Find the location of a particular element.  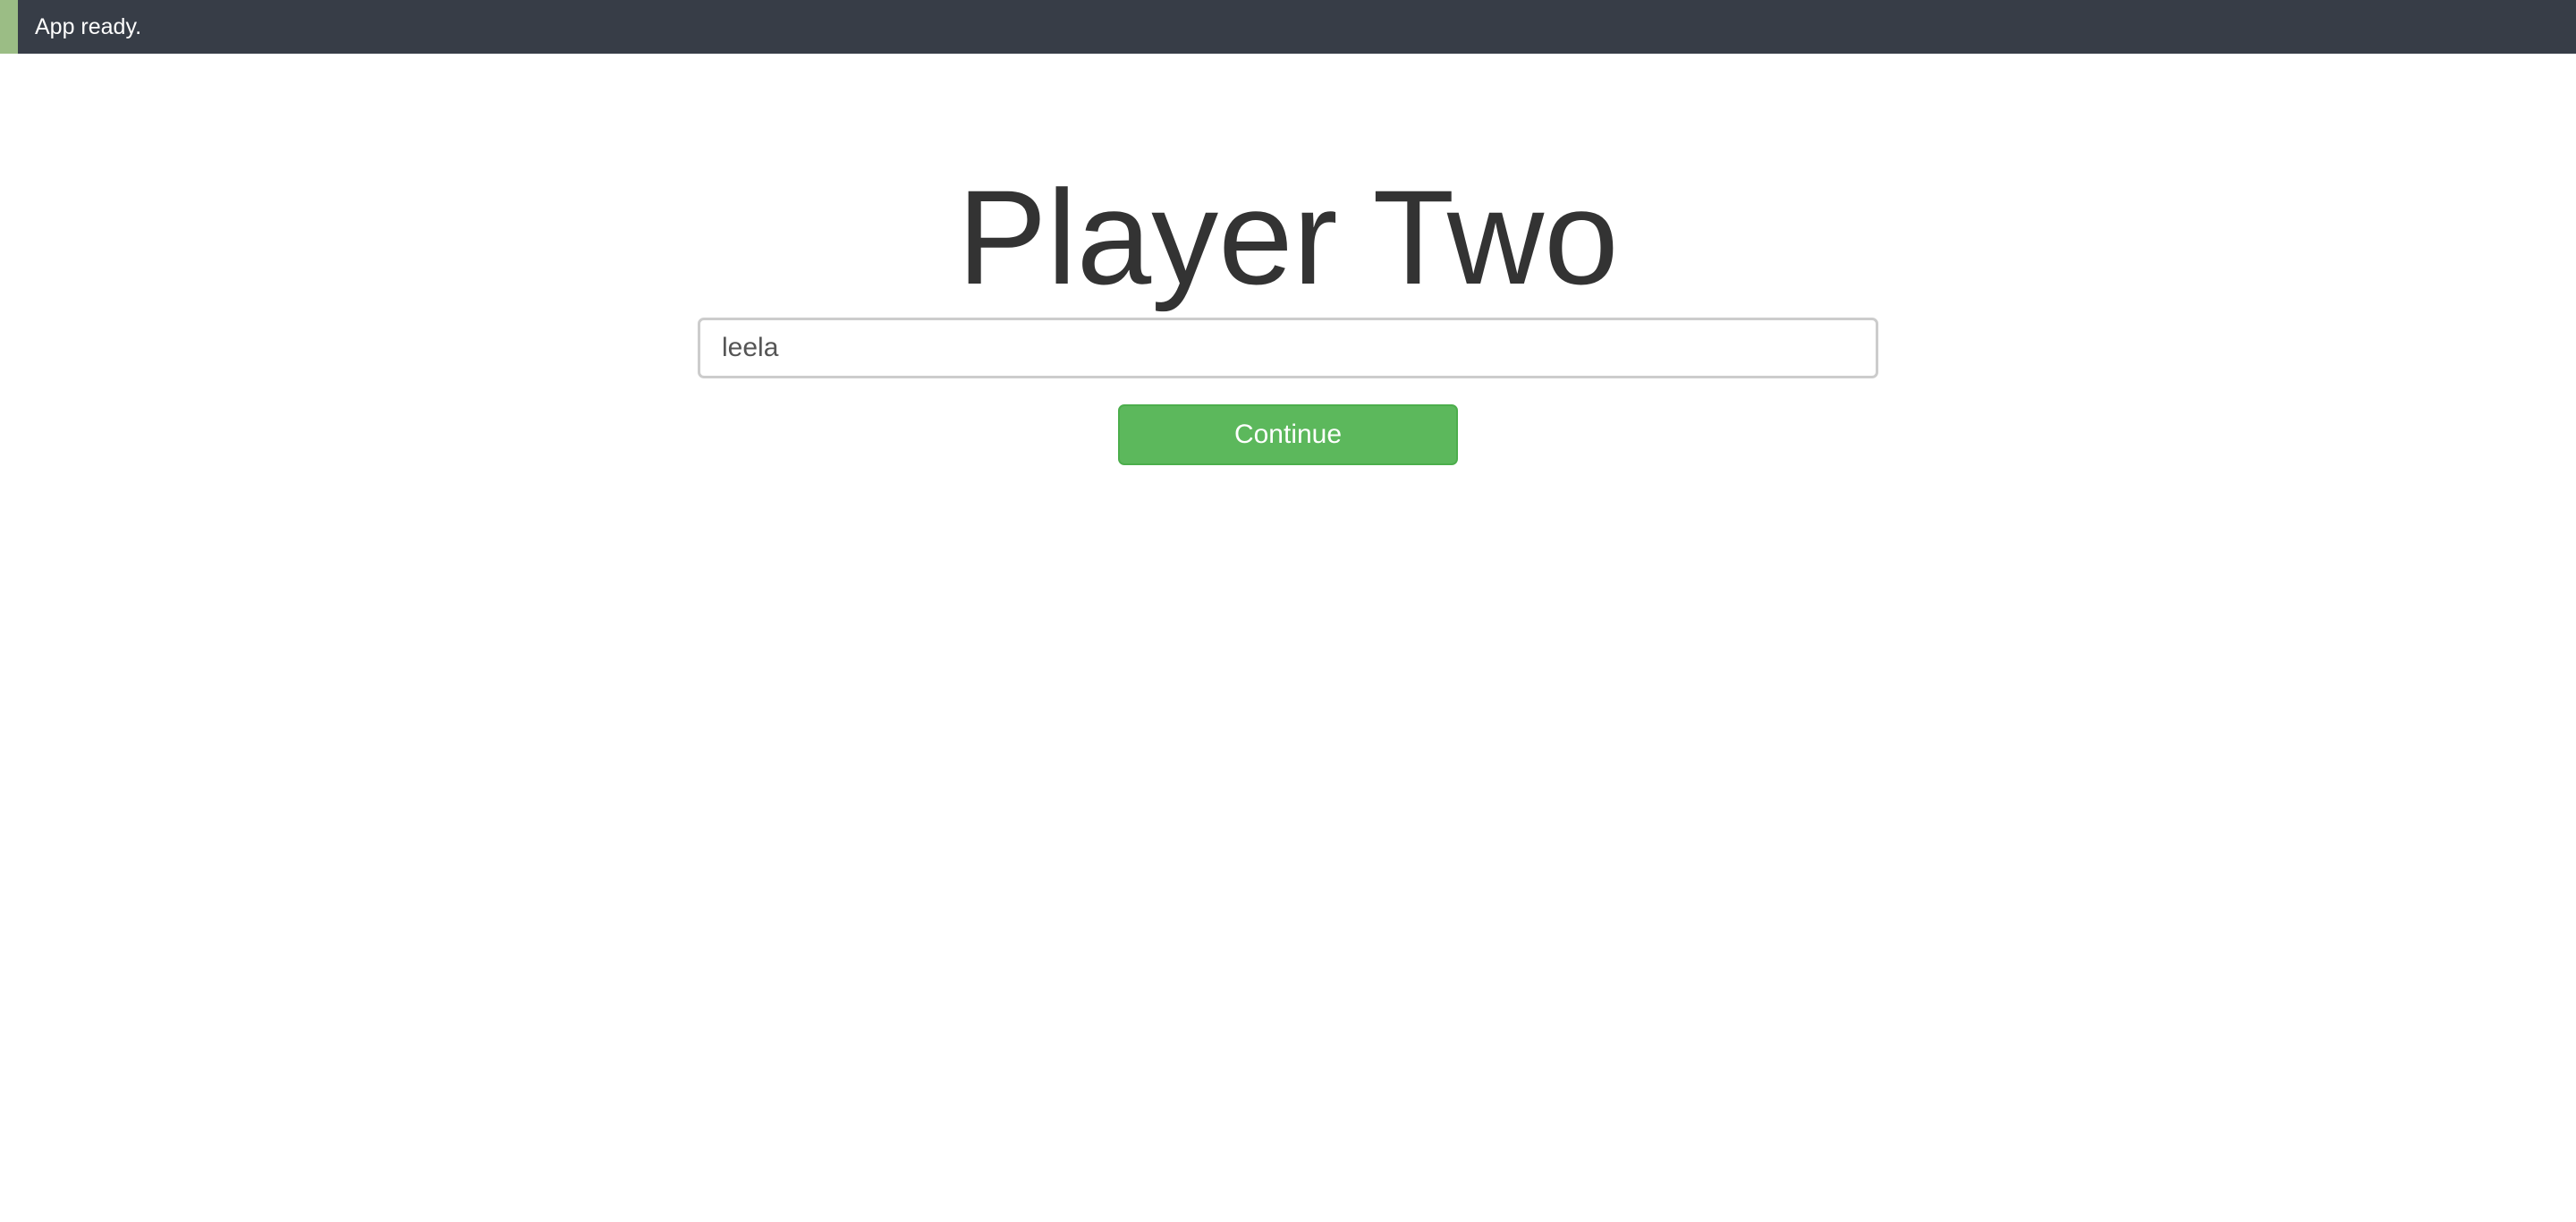

status-accent-indicator is located at coordinates (9, 27).